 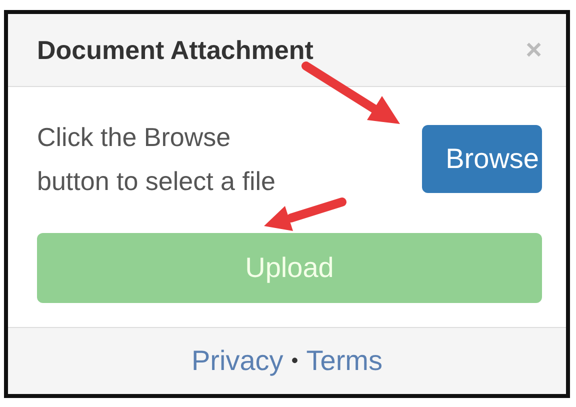 I want to click on browse-button: Browse, so click(x=482, y=159).